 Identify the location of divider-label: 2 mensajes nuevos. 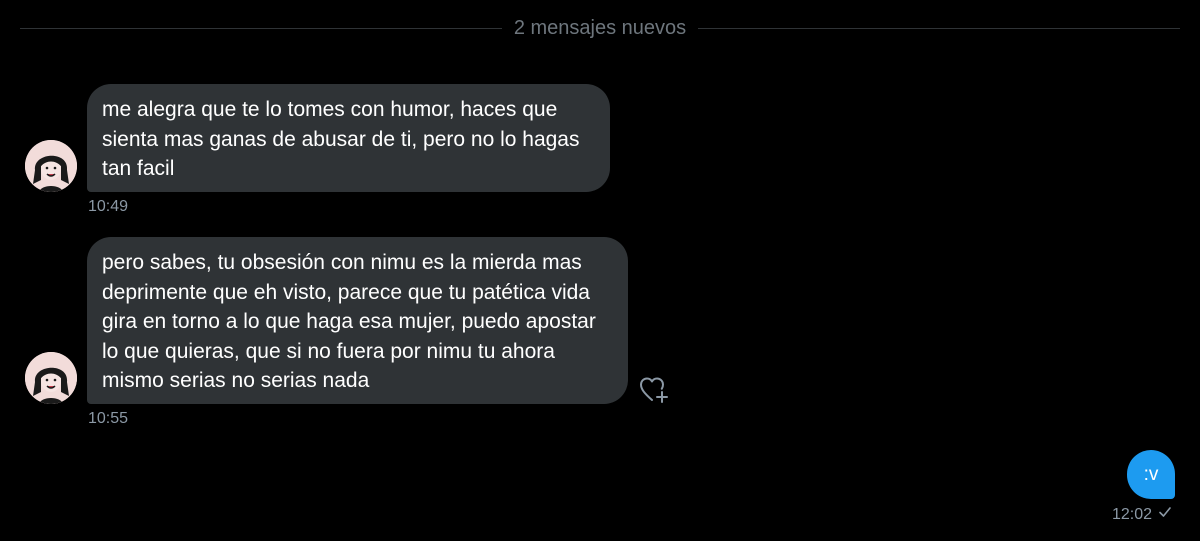
(600, 27).